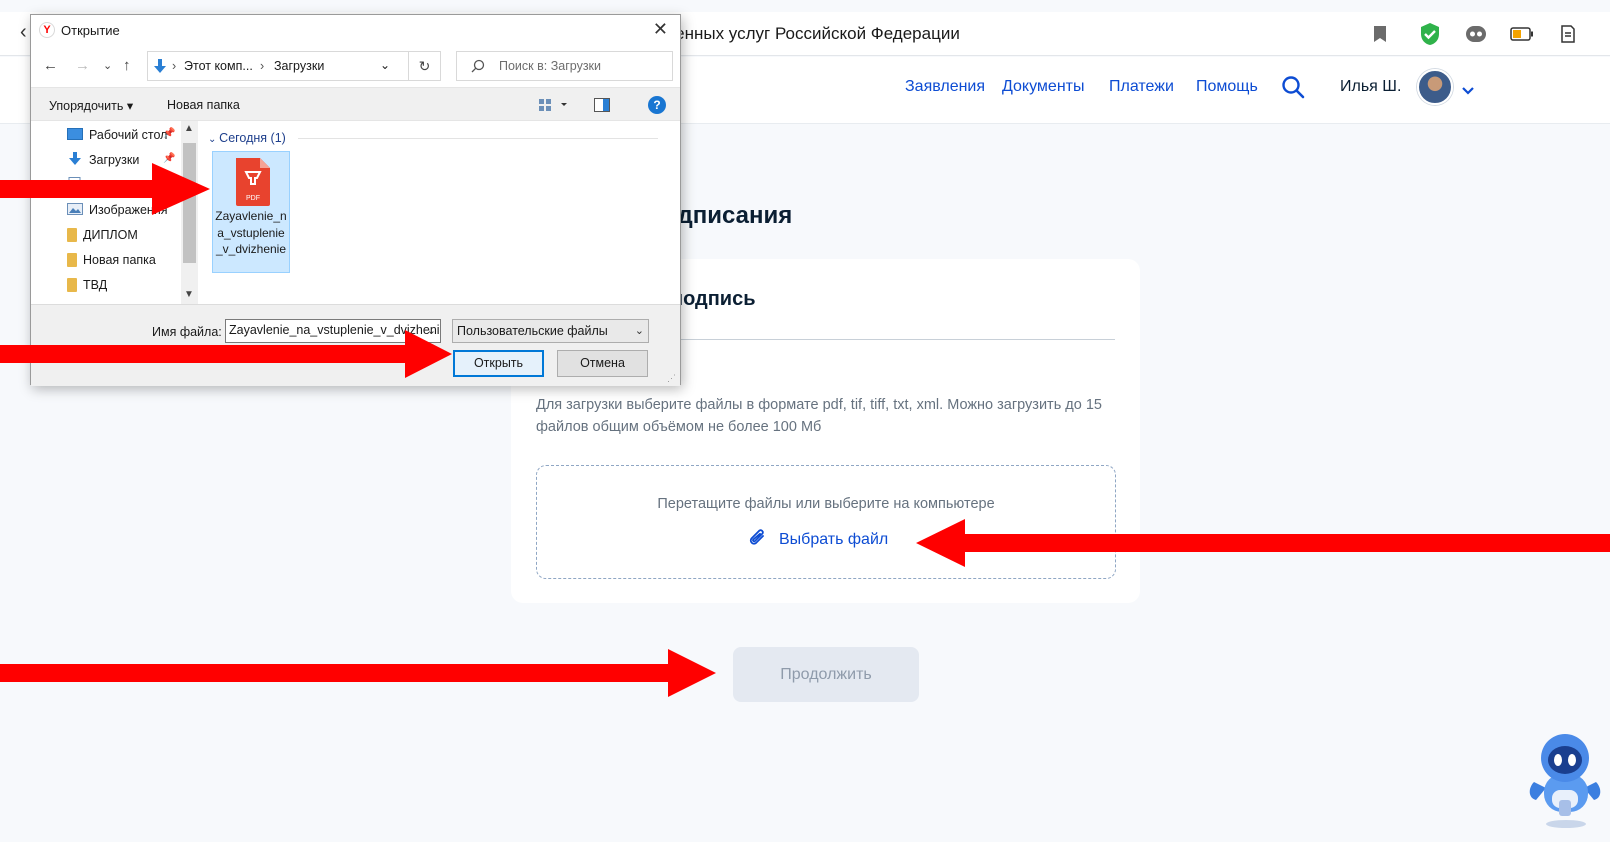 The image size is (1610, 842). I want to click on documents-icon, so click(75, 185).